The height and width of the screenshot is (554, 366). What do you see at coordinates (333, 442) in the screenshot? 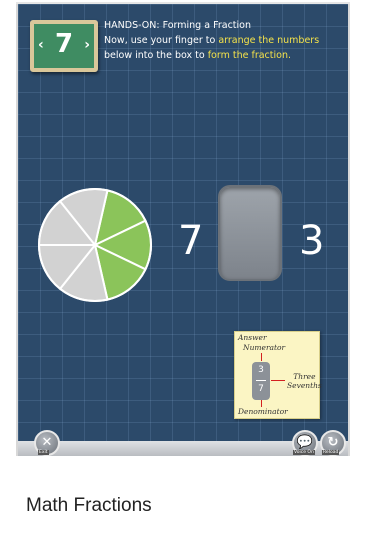
I see `reload-icon: ↻` at bounding box center [333, 442].